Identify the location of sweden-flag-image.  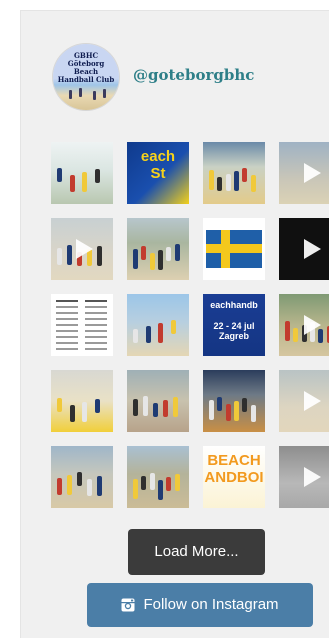
(234, 249).